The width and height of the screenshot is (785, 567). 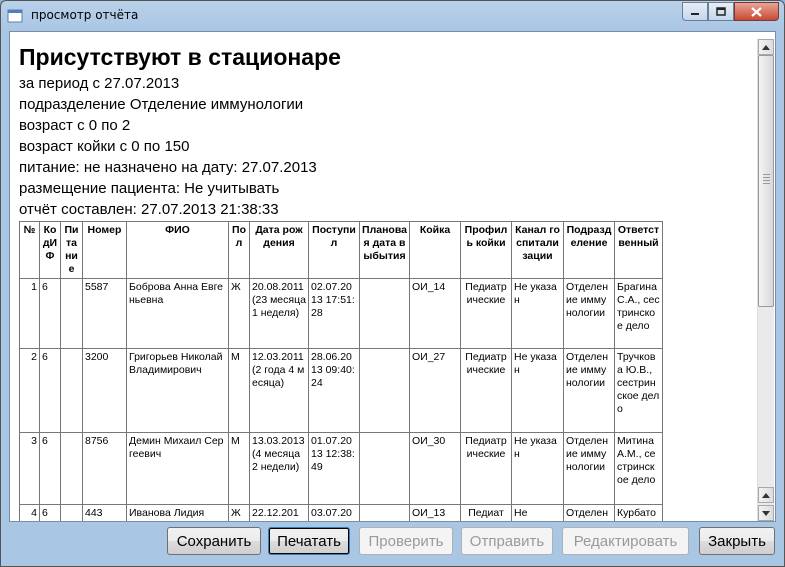 What do you see at coordinates (75, 125) in the screenshot?
I see `report-param-age: возраст с 0 по 2` at bounding box center [75, 125].